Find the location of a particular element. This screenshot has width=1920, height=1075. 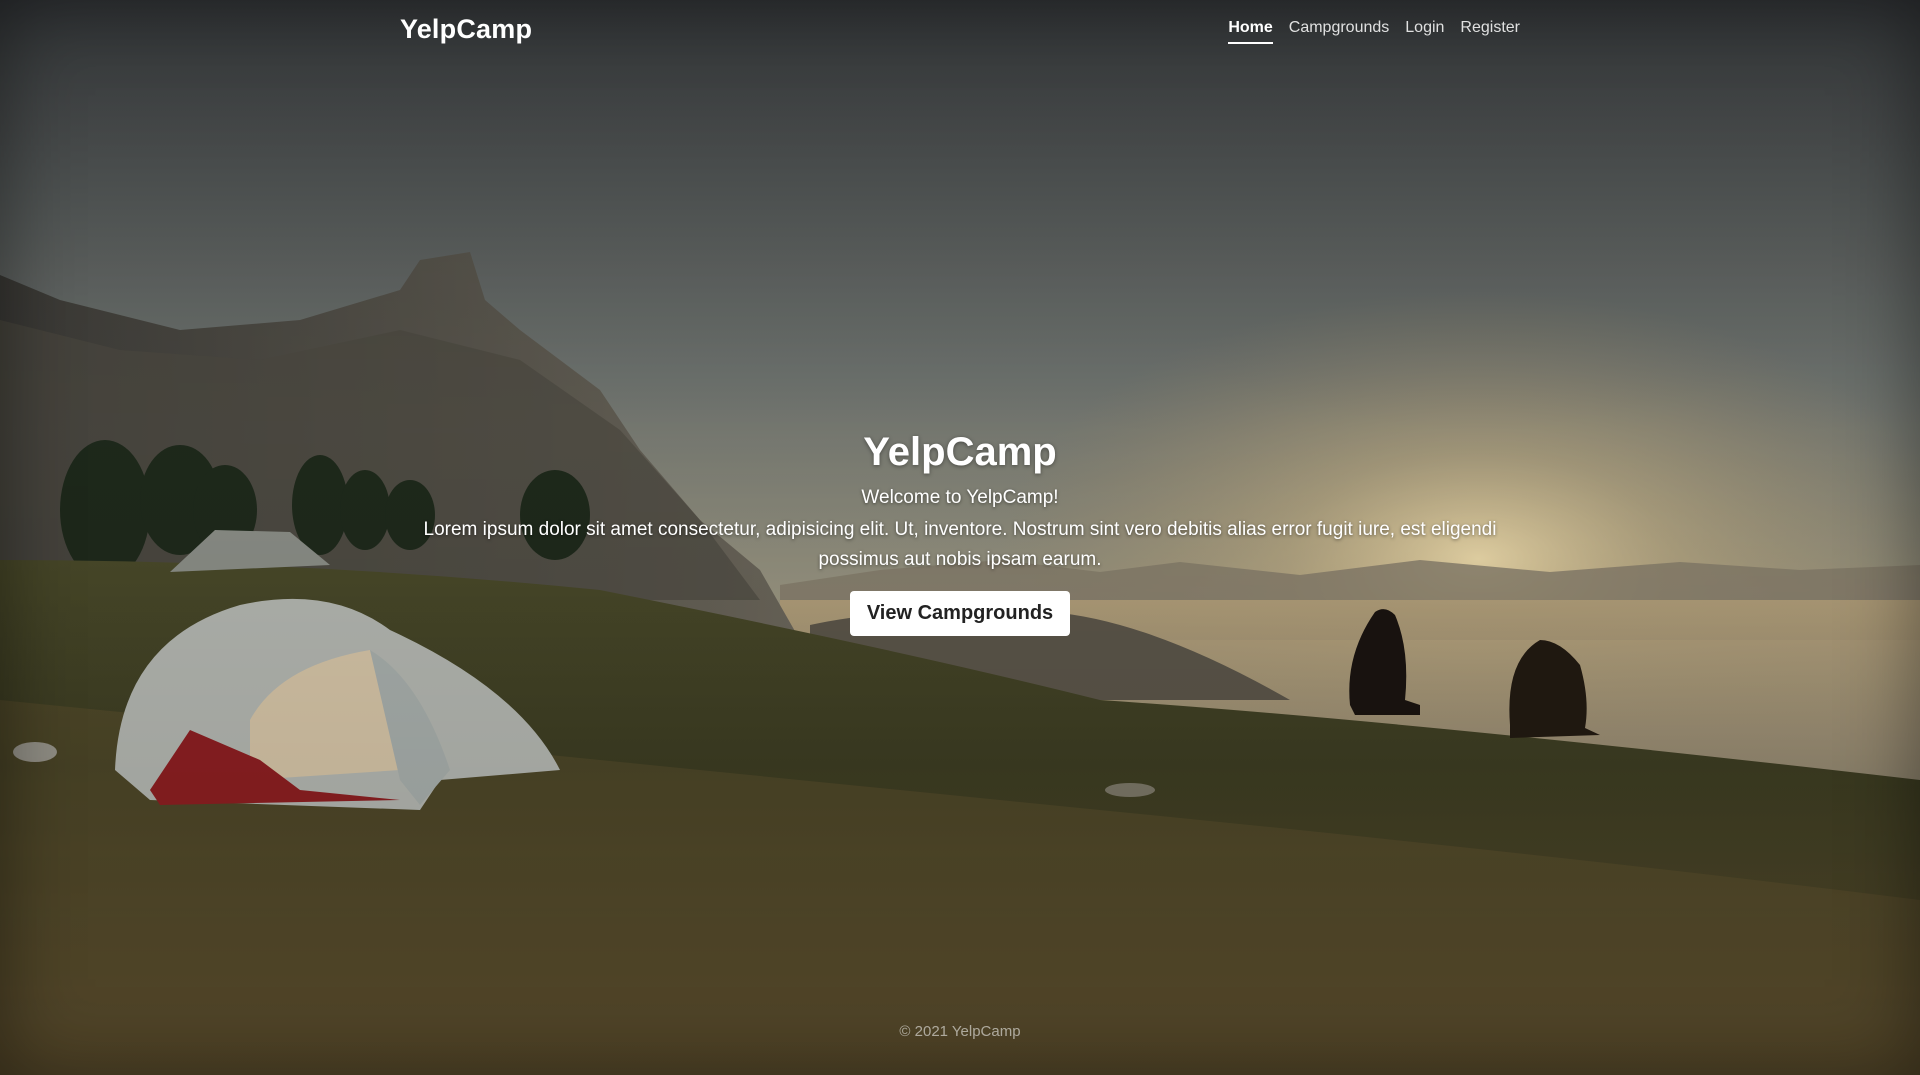

nav-link-campgrounds: Campgrounds is located at coordinates (1339, 31).